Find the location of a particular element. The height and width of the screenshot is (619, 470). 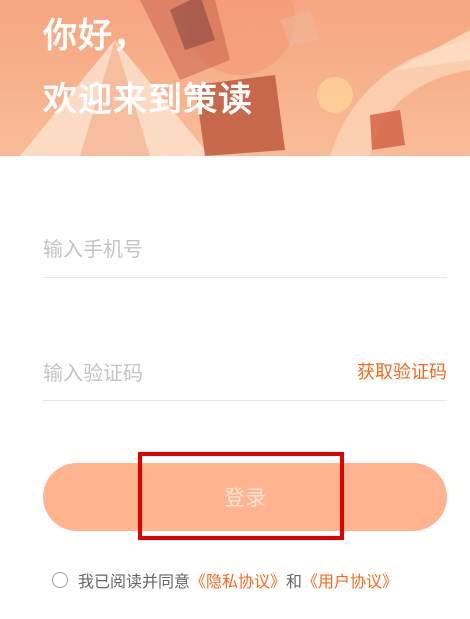

greeting-line-1: 你好， is located at coordinates (95, 36).